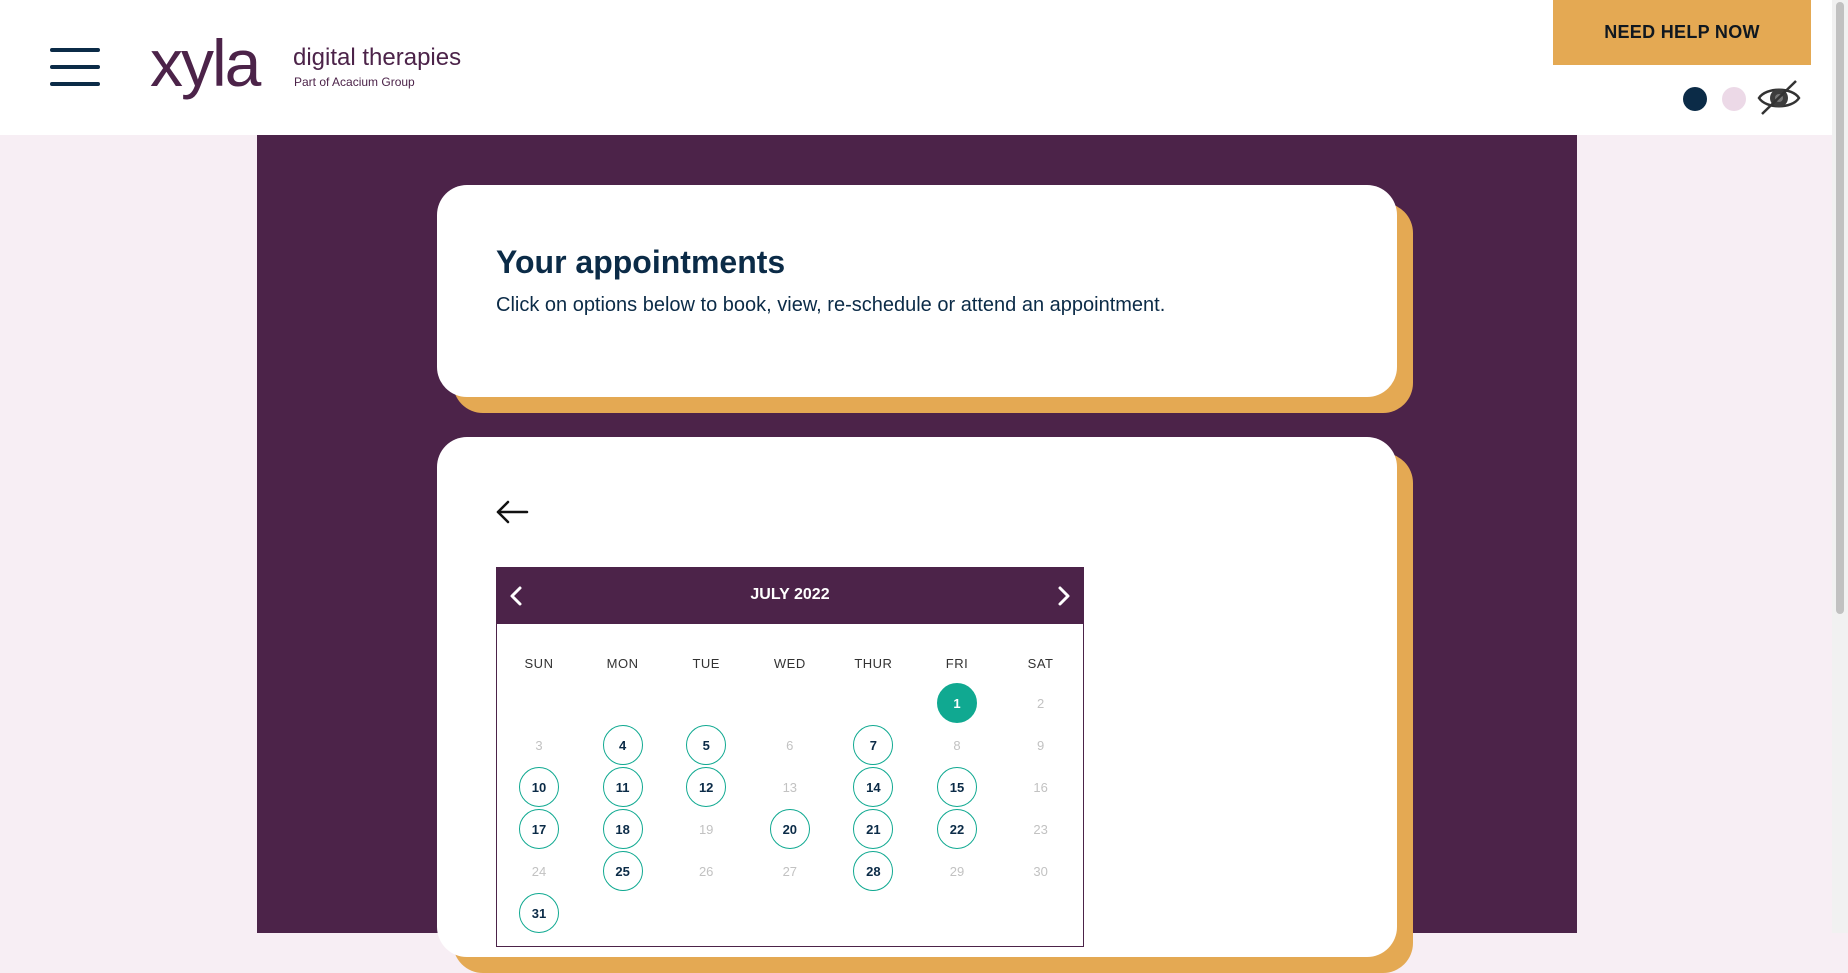 Image resolution: width=1848 pixels, height=973 pixels. What do you see at coordinates (873, 829) in the screenshot?
I see `calendar-day-21: 21` at bounding box center [873, 829].